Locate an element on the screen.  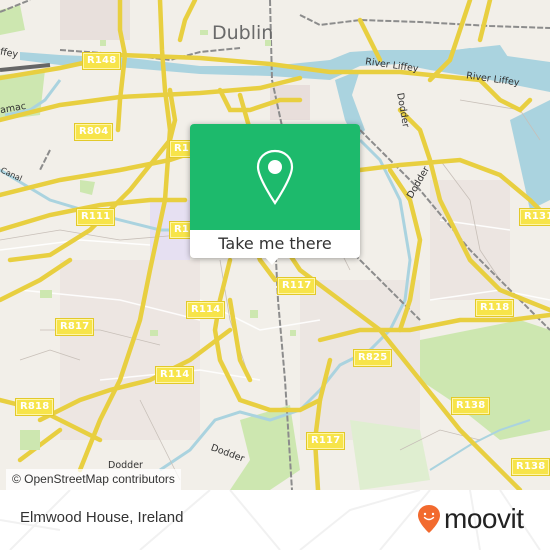
map-pin-icon is located at coordinates (275, 177).